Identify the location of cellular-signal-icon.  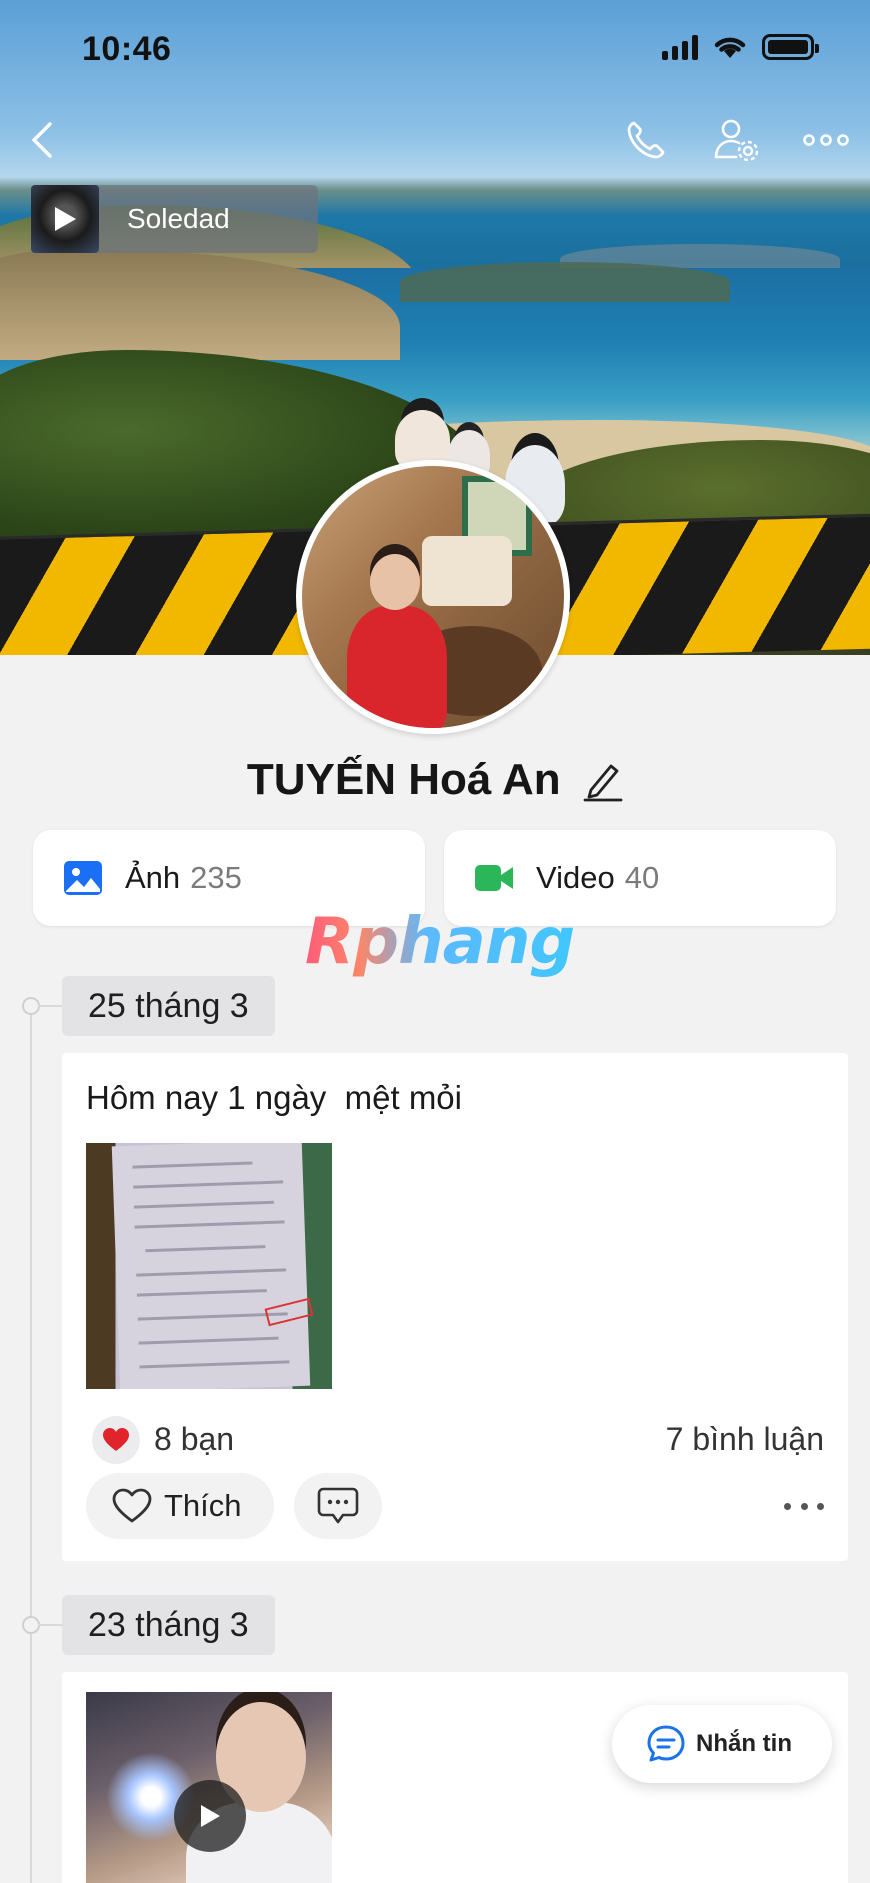
(680, 47).